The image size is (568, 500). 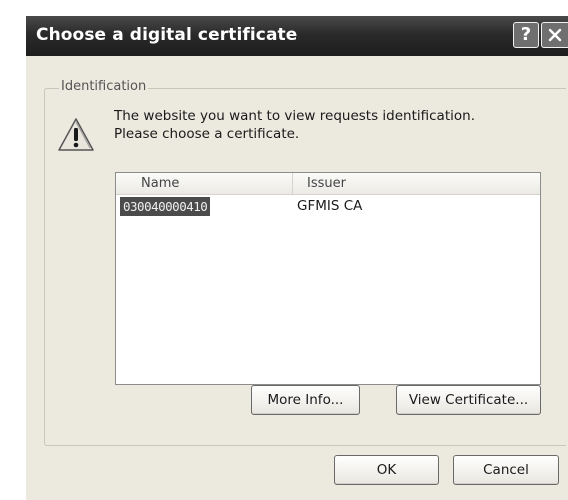 What do you see at coordinates (165, 206) in the screenshot?
I see `certificate-name-cell: 030040000410` at bounding box center [165, 206].